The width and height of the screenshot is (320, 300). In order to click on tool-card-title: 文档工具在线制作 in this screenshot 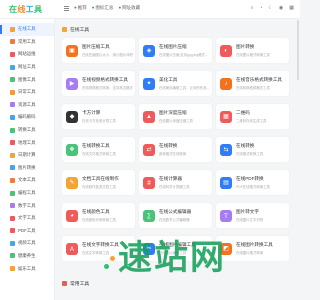, I will do `click(100, 178)`.